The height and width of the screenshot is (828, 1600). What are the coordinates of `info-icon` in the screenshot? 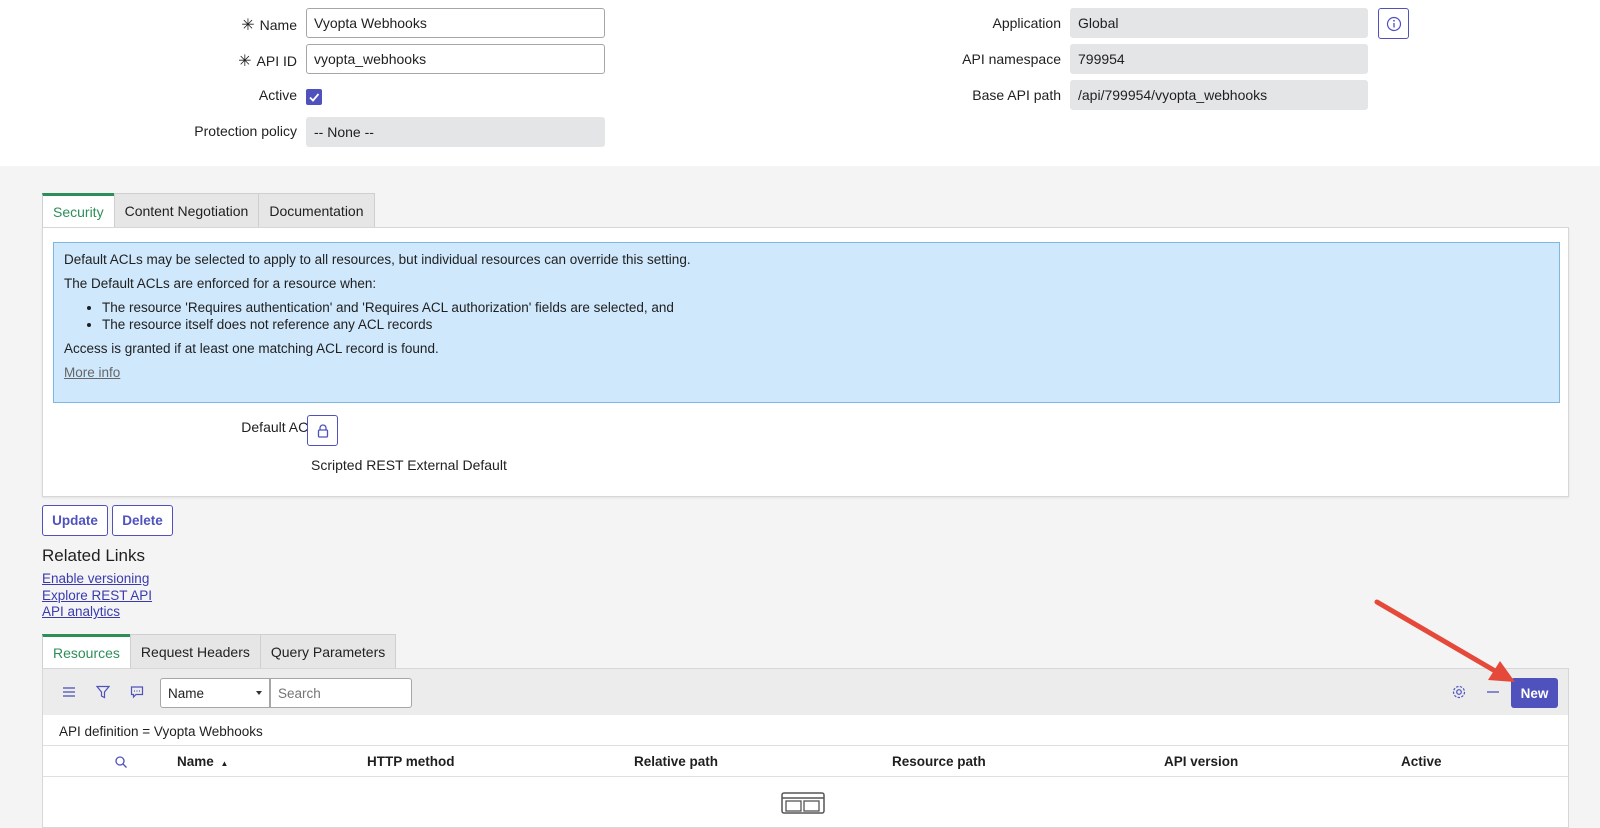 It's located at (1393, 23).